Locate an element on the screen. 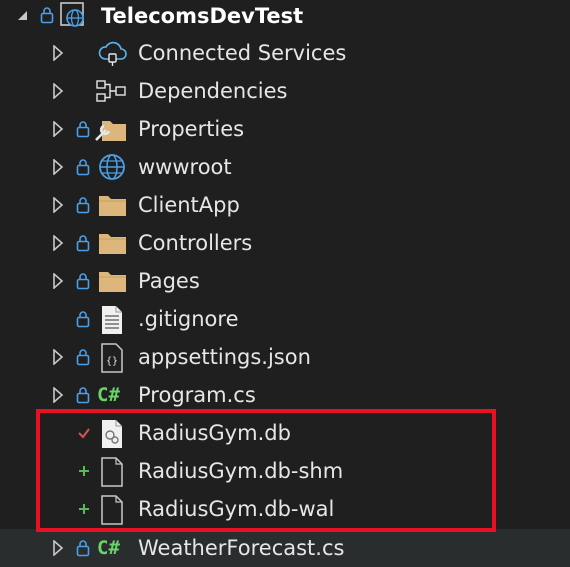 This screenshot has width=570, height=567. tree-item-gitignore: .gitignore is located at coordinates (285, 319).